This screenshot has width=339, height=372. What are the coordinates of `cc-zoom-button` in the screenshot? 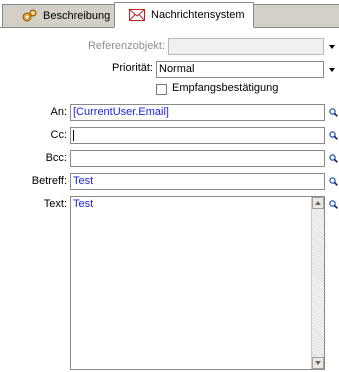 It's located at (333, 135).